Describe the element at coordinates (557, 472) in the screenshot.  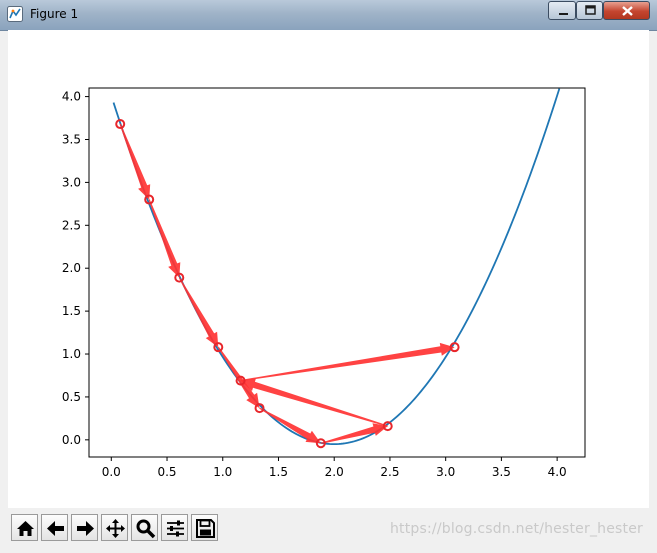
I see `x-tick-label: 4.0` at that location.